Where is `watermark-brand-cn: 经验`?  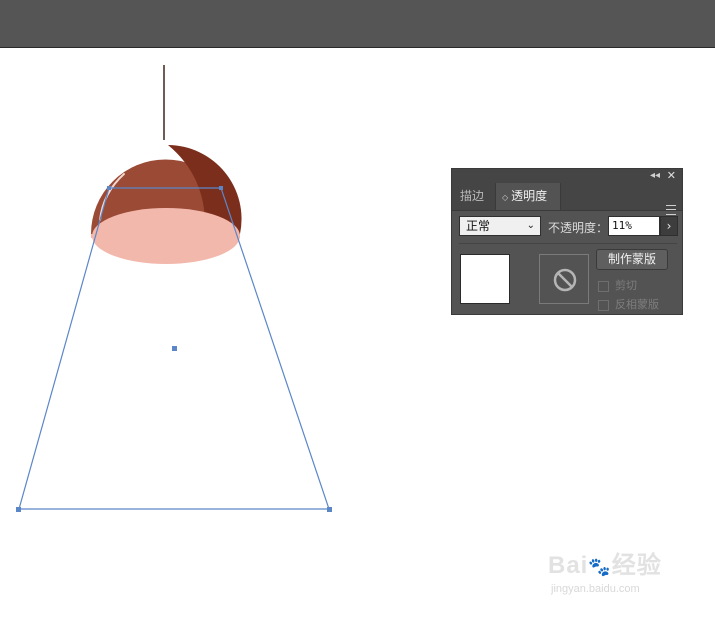
watermark-brand-cn: 经验 is located at coordinates (636, 565).